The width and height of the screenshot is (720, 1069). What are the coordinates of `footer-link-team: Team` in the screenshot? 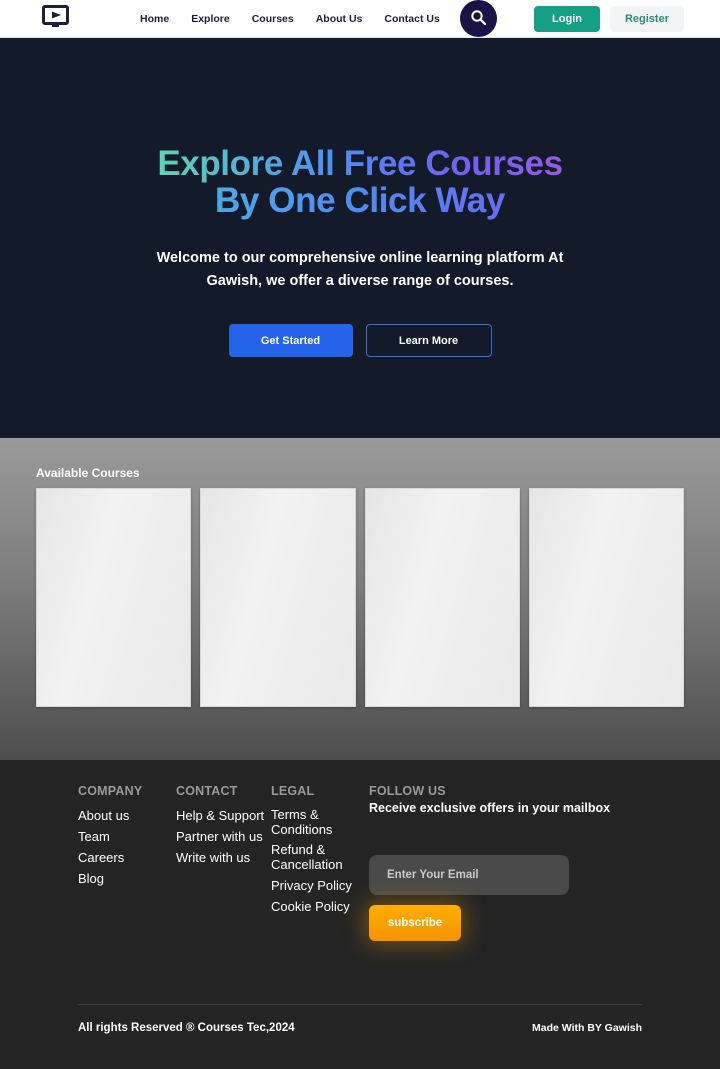 It's located at (94, 836).